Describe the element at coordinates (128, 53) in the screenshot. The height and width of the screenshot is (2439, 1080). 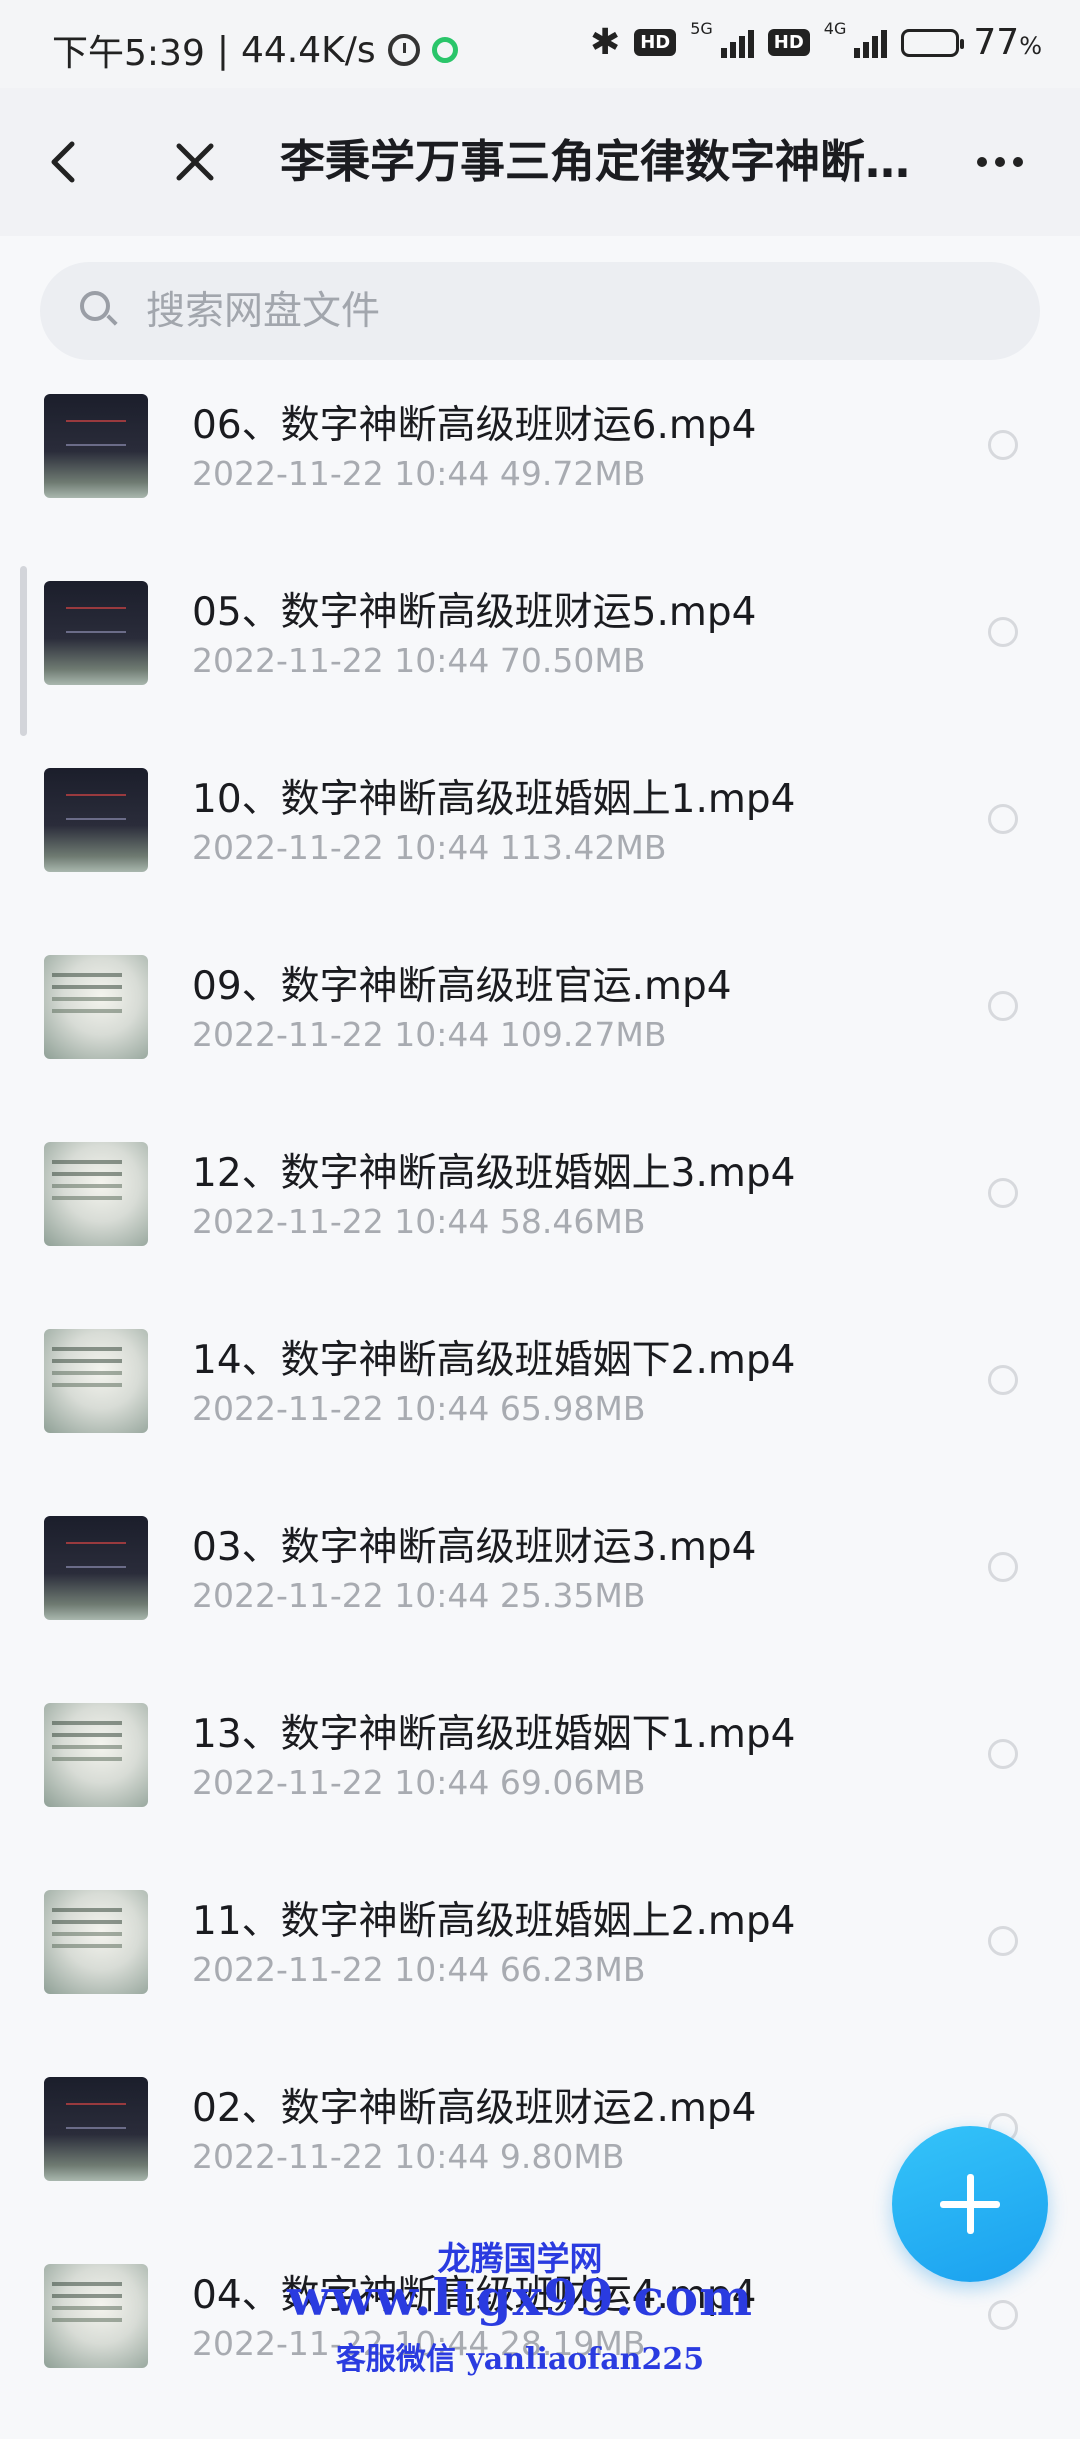
I see `status-time: 下午5:39` at that location.